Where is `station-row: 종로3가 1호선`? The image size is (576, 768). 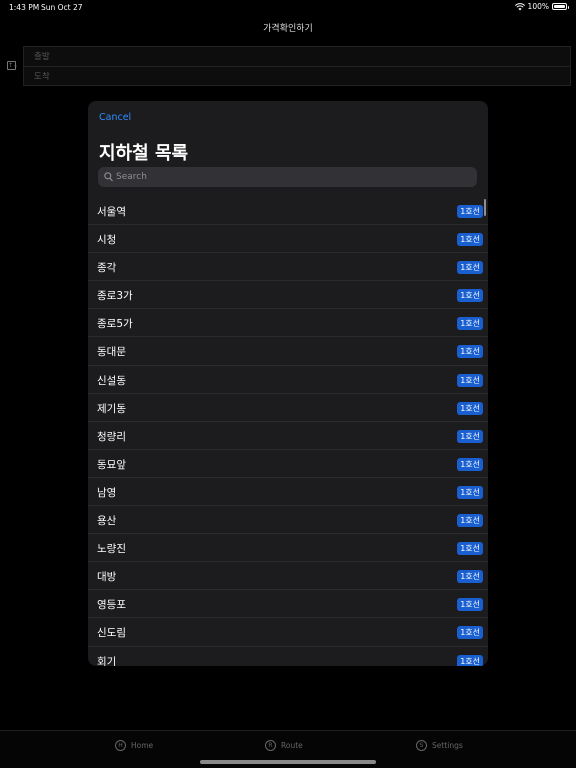 station-row: 종로3가 1호선 is located at coordinates (288, 295).